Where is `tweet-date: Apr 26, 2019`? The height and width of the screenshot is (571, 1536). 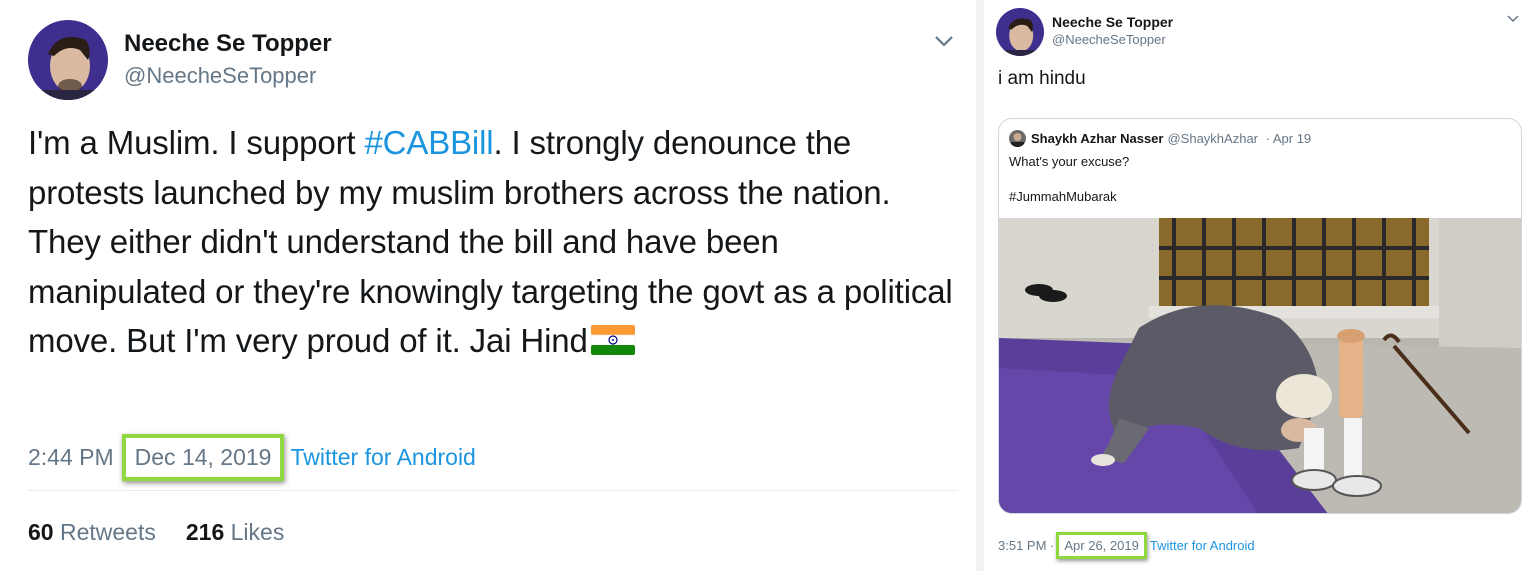
tweet-date: Apr 26, 2019 is located at coordinates (1101, 545).